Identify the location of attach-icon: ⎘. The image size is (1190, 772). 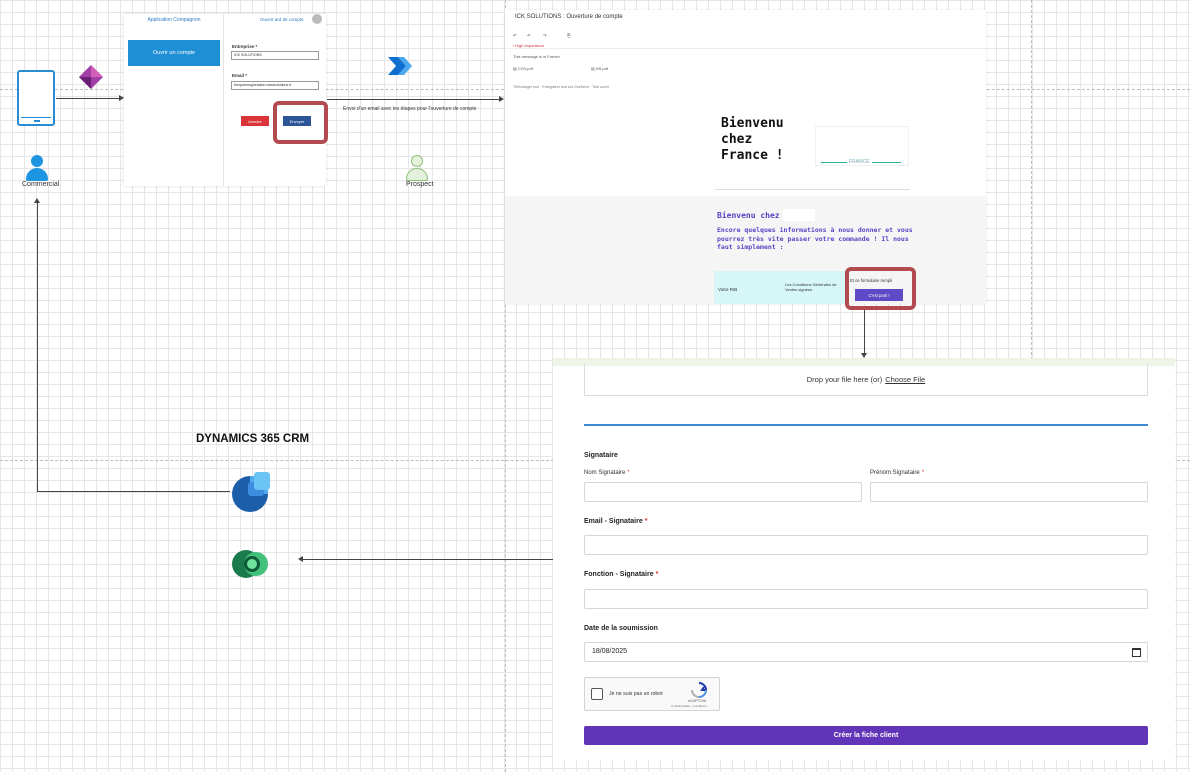
(569, 35).